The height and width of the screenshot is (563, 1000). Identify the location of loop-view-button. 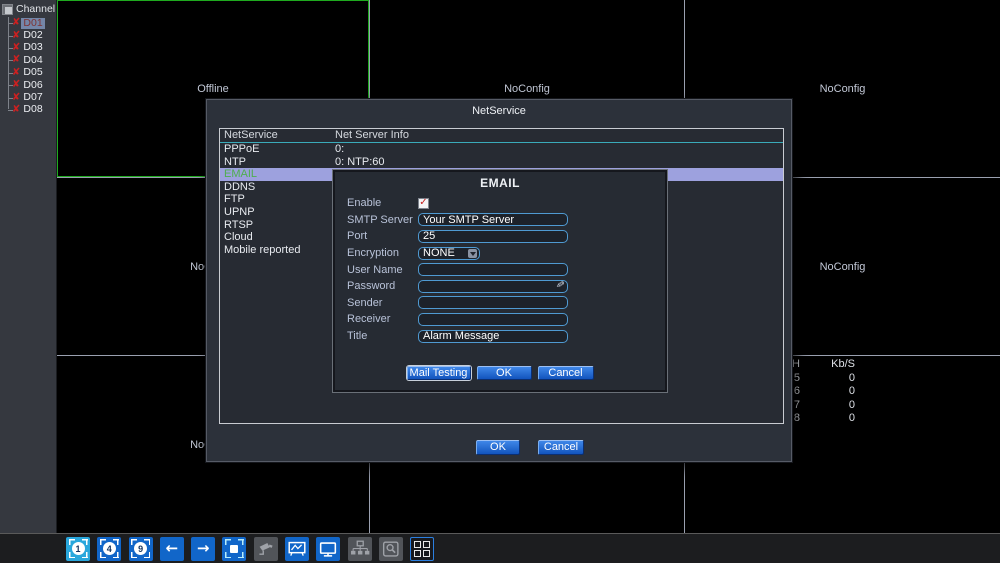
(234, 548).